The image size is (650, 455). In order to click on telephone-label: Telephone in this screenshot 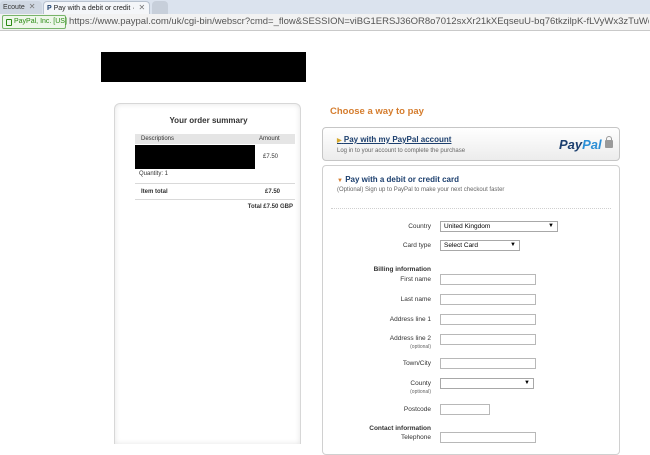, I will do `click(416, 437)`.